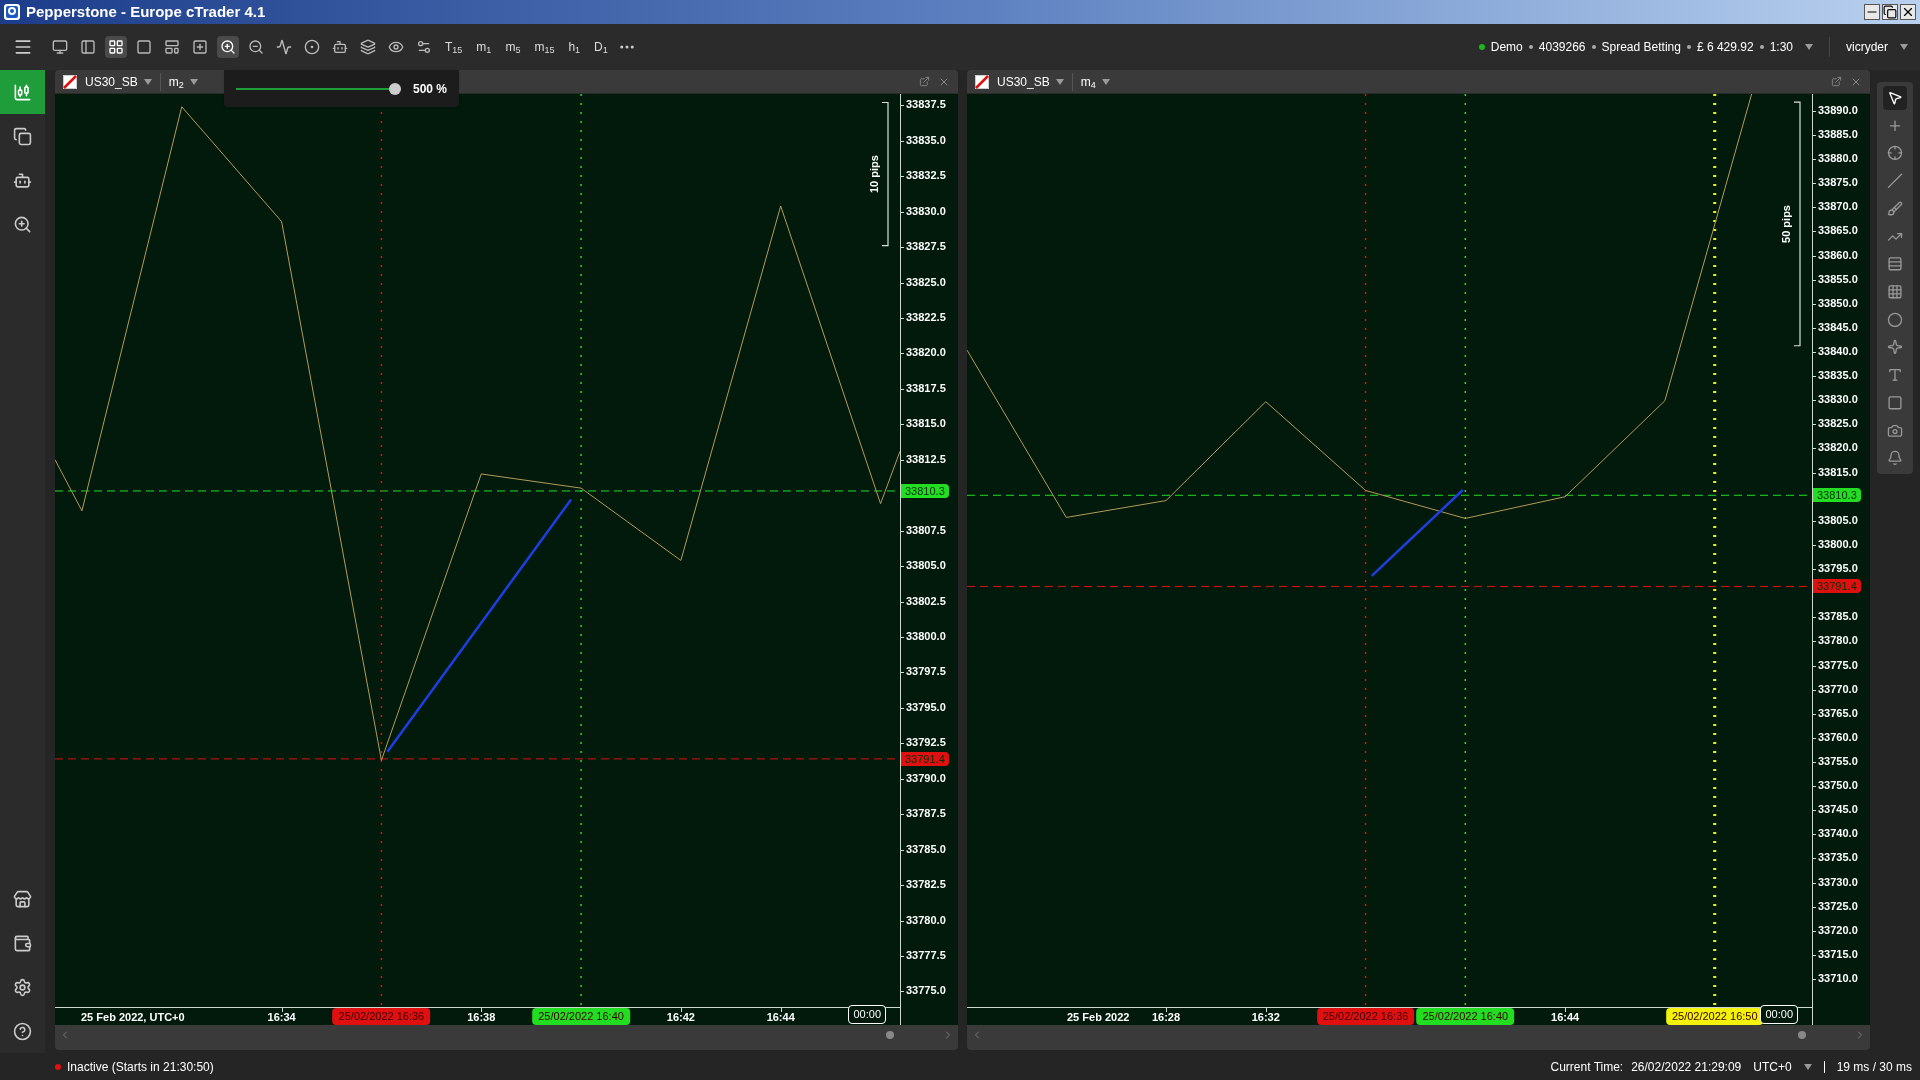 Image resolution: width=1920 pixels, height=1080 pixels. I want to click on time-marker-label: 25/02/2022 16:50, so click(1714, 1016).